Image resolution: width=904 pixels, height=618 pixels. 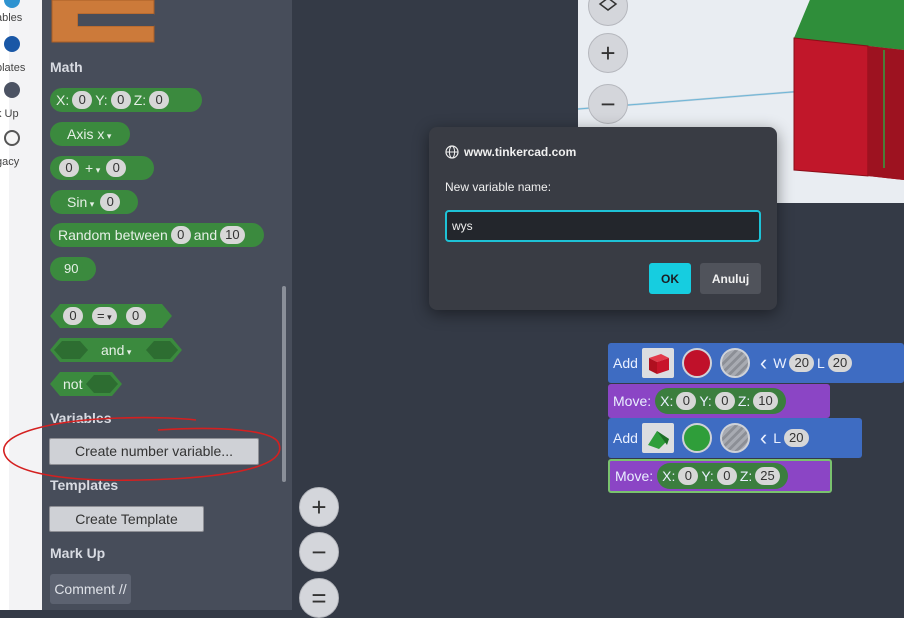 I want to click on random-from: 0, so click(x=180, y=235).